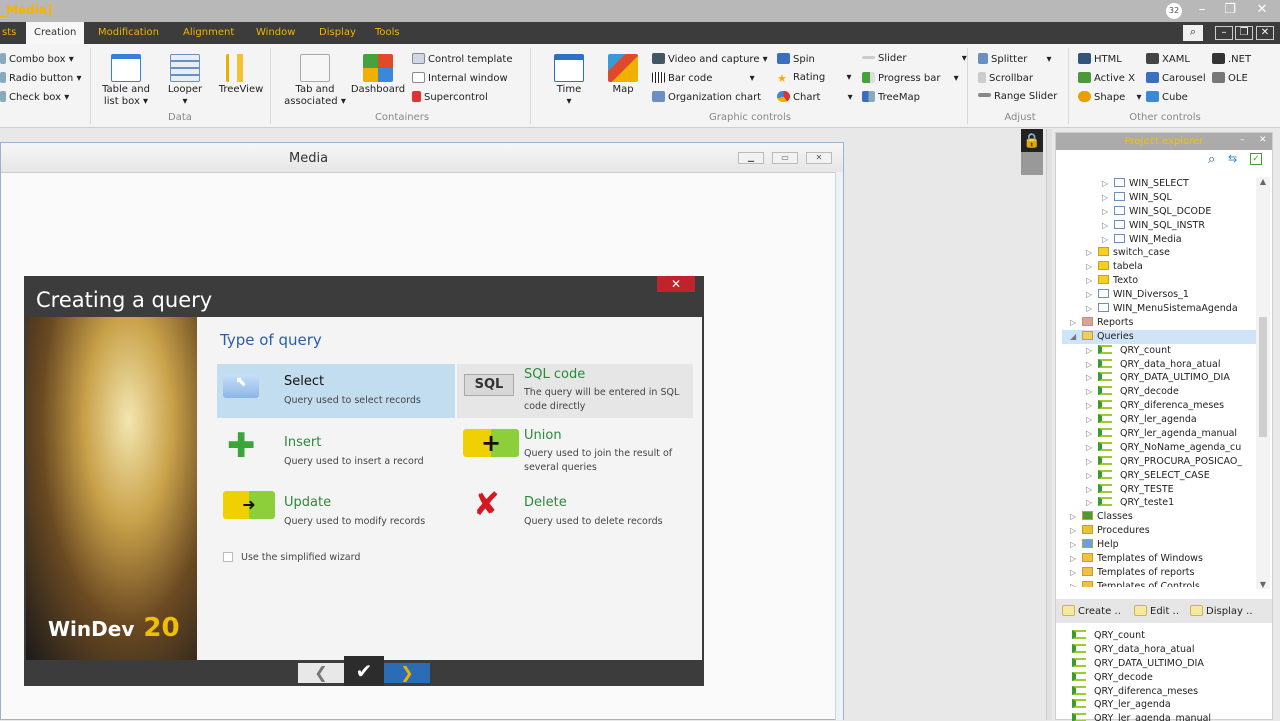 Image resolution: width=1280 pixels, height=721 pixels. I want to click on tree-item: ▷ Texto, so click(1159, 281).